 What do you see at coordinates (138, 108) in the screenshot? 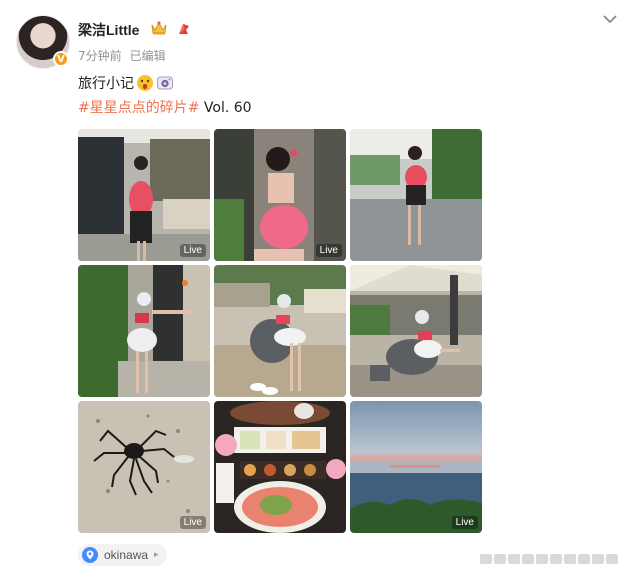
I see `hashtag-link: #星星点点的碎片#` at bounding box center [138, 108].